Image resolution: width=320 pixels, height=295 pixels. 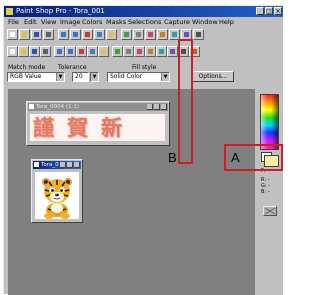 What do you see at coordinates (45, 51) in the screenshot?
I see `mover-icon` at bounding box center [45, 51].